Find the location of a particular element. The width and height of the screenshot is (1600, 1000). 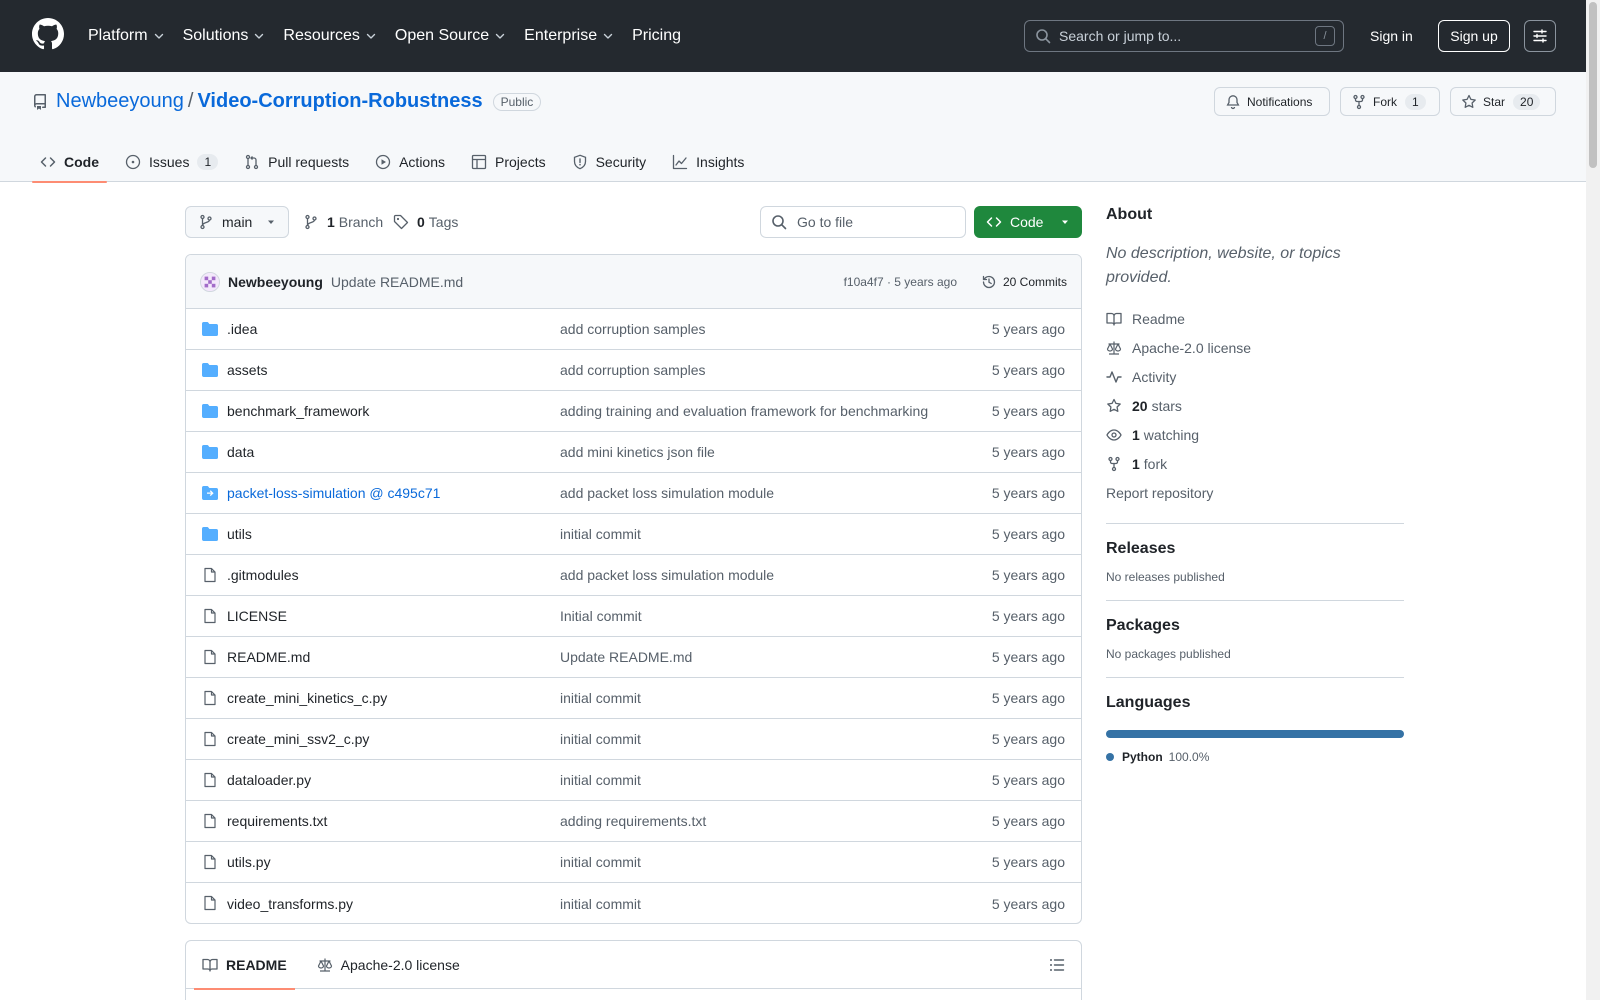

star-button: Star 20 is located at coordinates (1503, 101).